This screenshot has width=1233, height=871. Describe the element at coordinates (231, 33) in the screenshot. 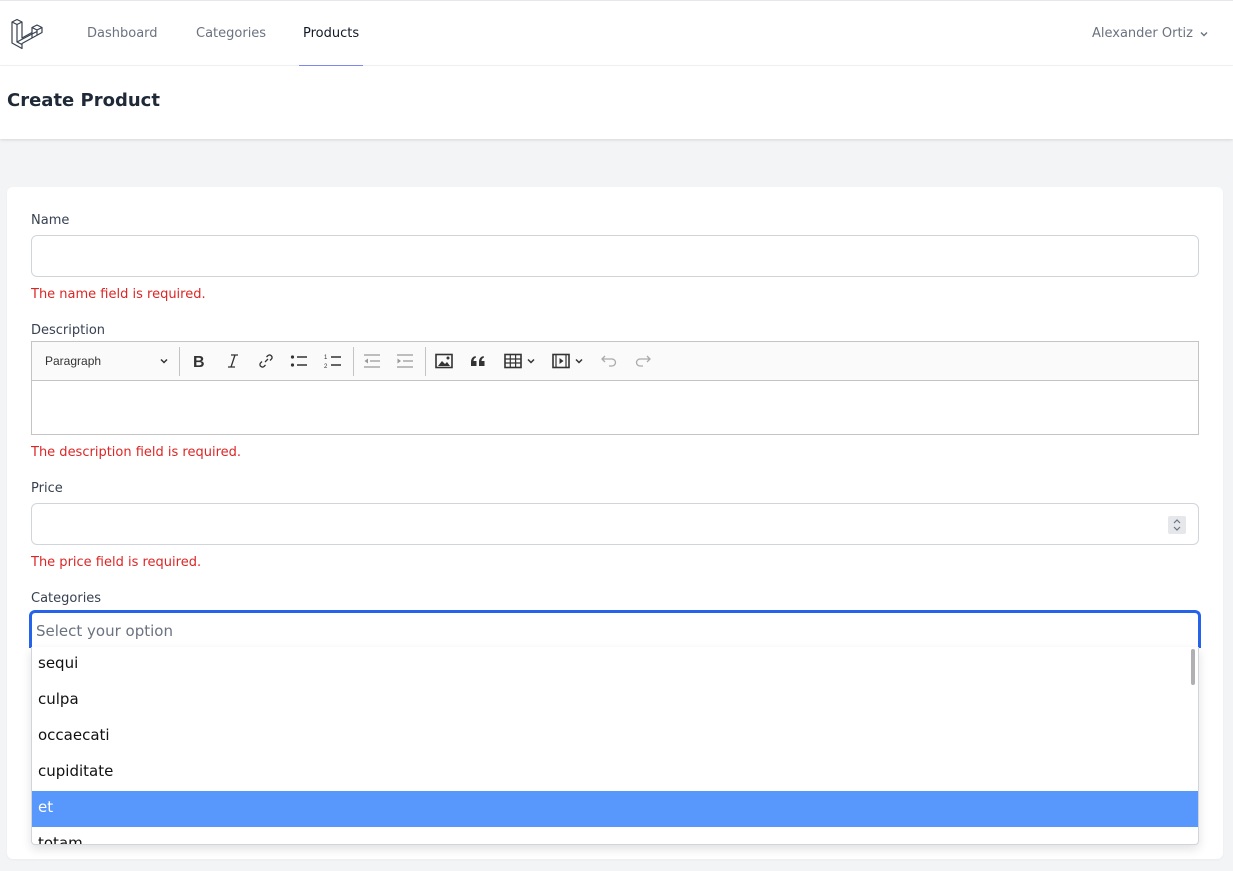

I see `nav-categories: Categories` at that location.